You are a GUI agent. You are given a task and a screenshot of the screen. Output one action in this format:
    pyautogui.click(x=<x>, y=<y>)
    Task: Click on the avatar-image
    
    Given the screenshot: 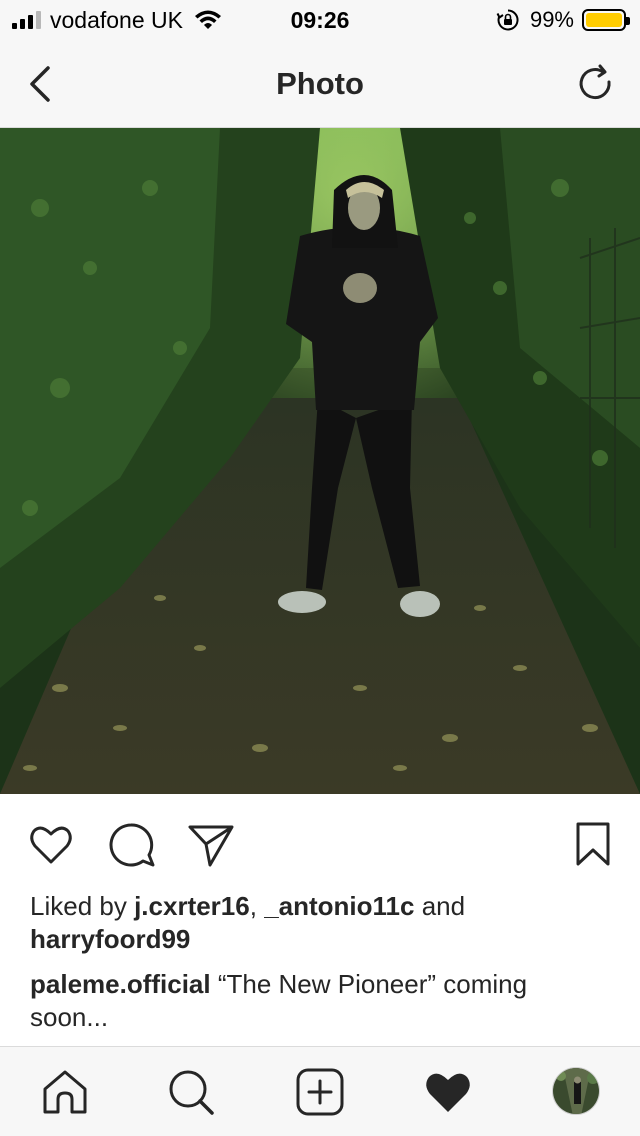 What is the action you would take?
    pyautogui.click(x=576, y=1091)
    